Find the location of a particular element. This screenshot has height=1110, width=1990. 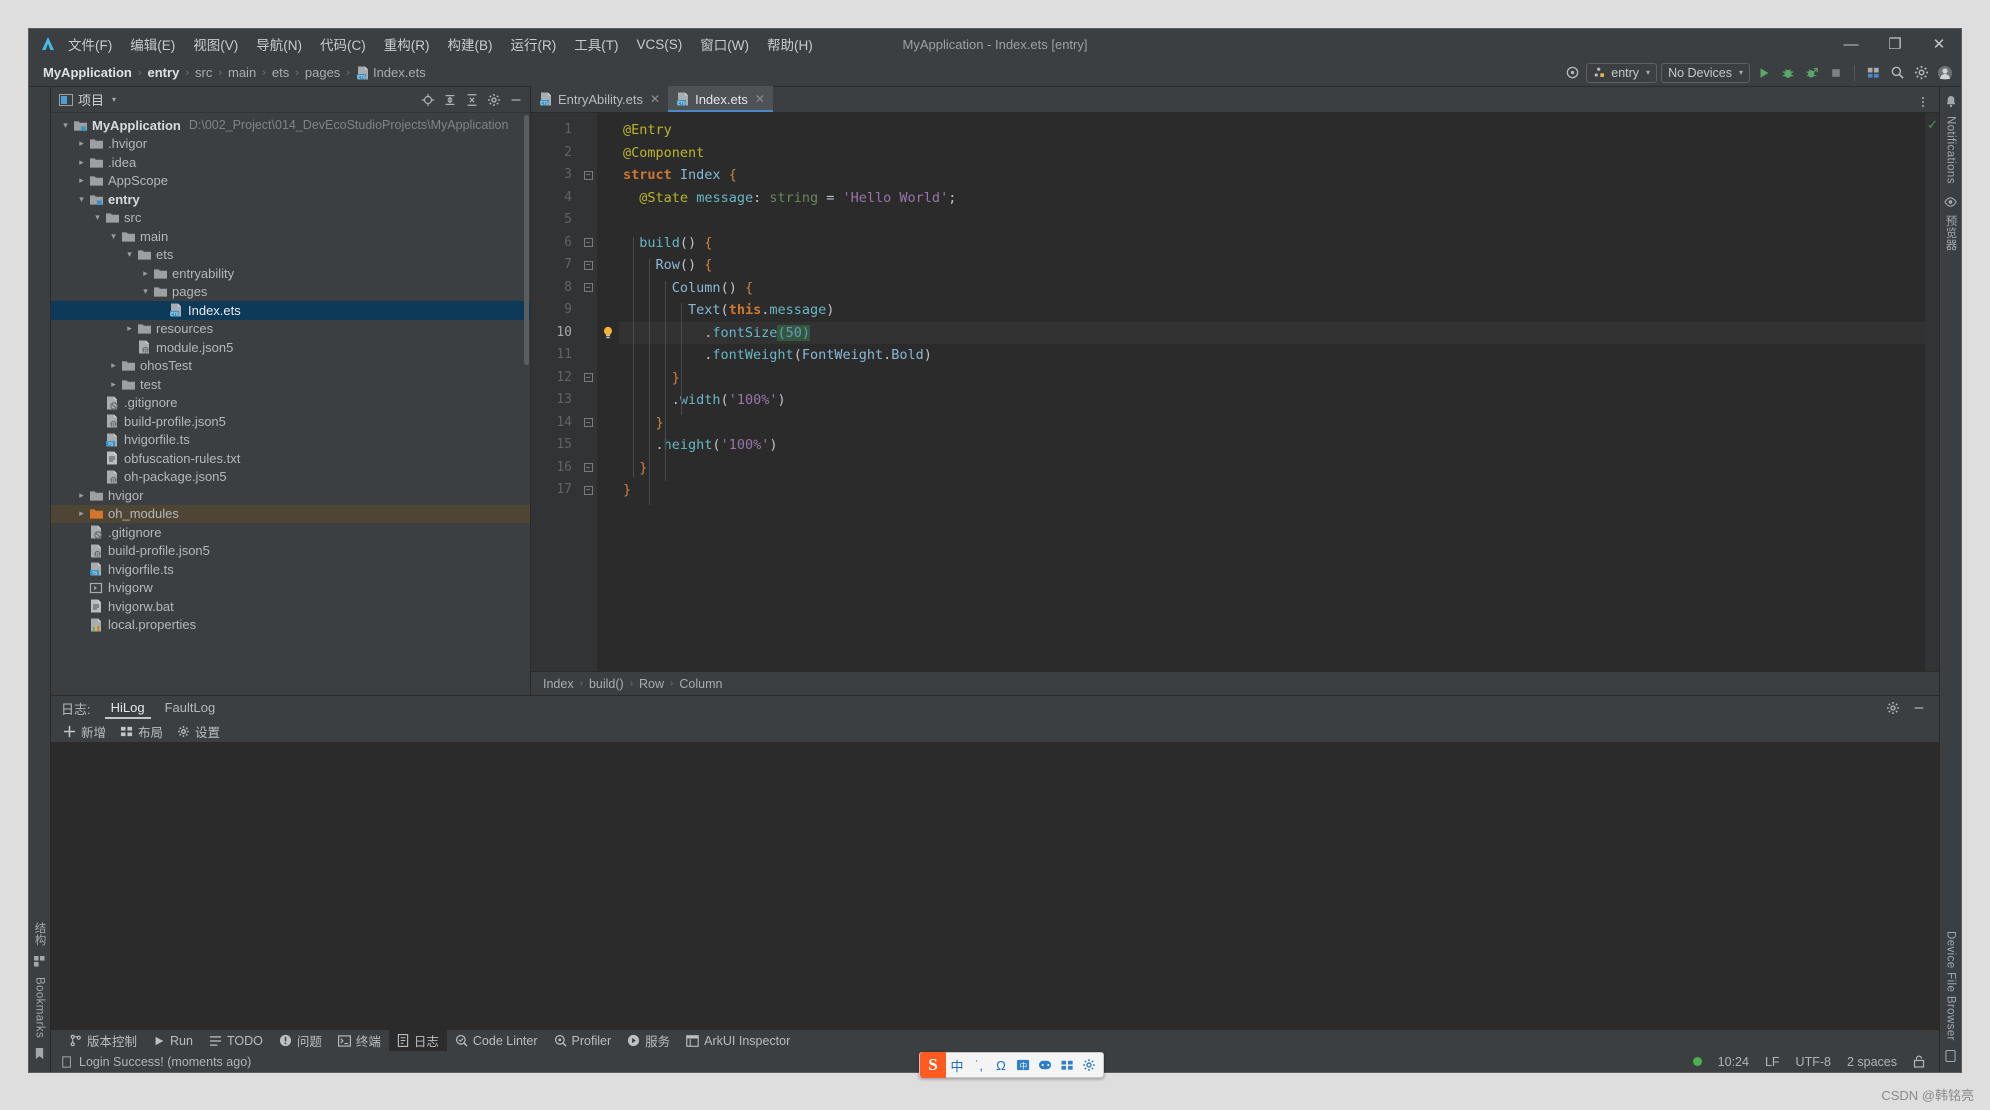

tree-row: ▾ entry is located at coordinates (290, 199).